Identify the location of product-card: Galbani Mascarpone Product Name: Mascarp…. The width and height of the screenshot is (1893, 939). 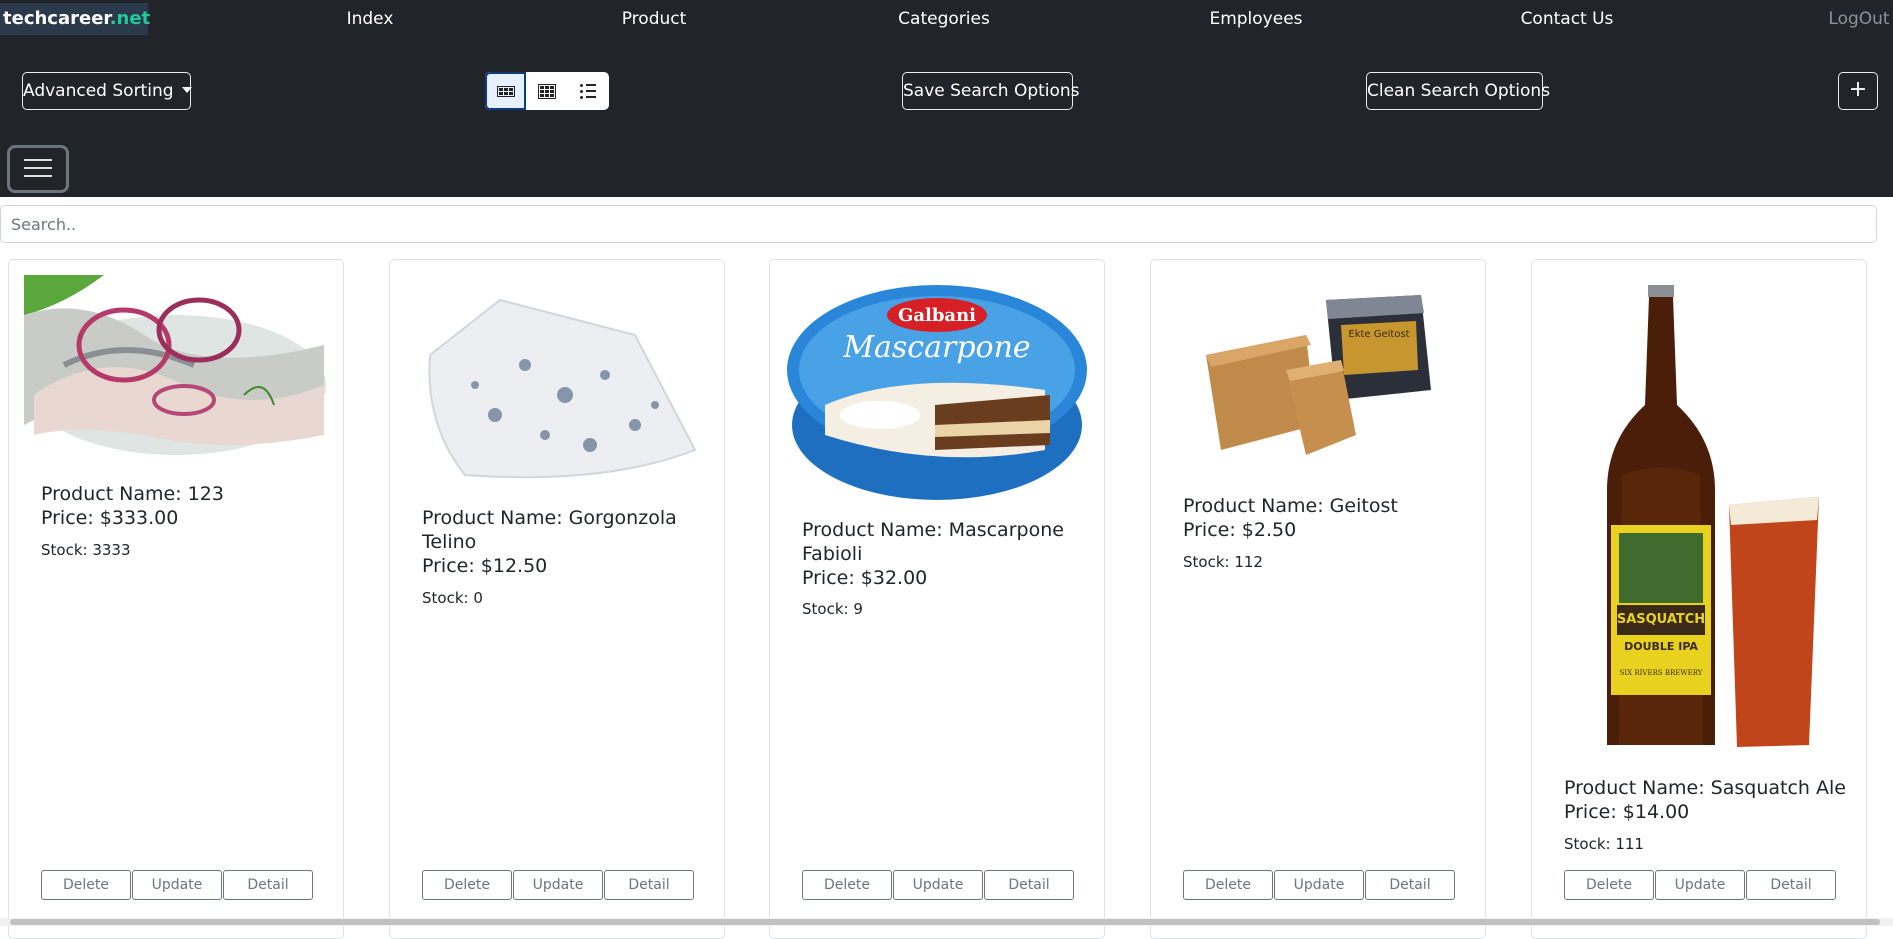
(937, 599).